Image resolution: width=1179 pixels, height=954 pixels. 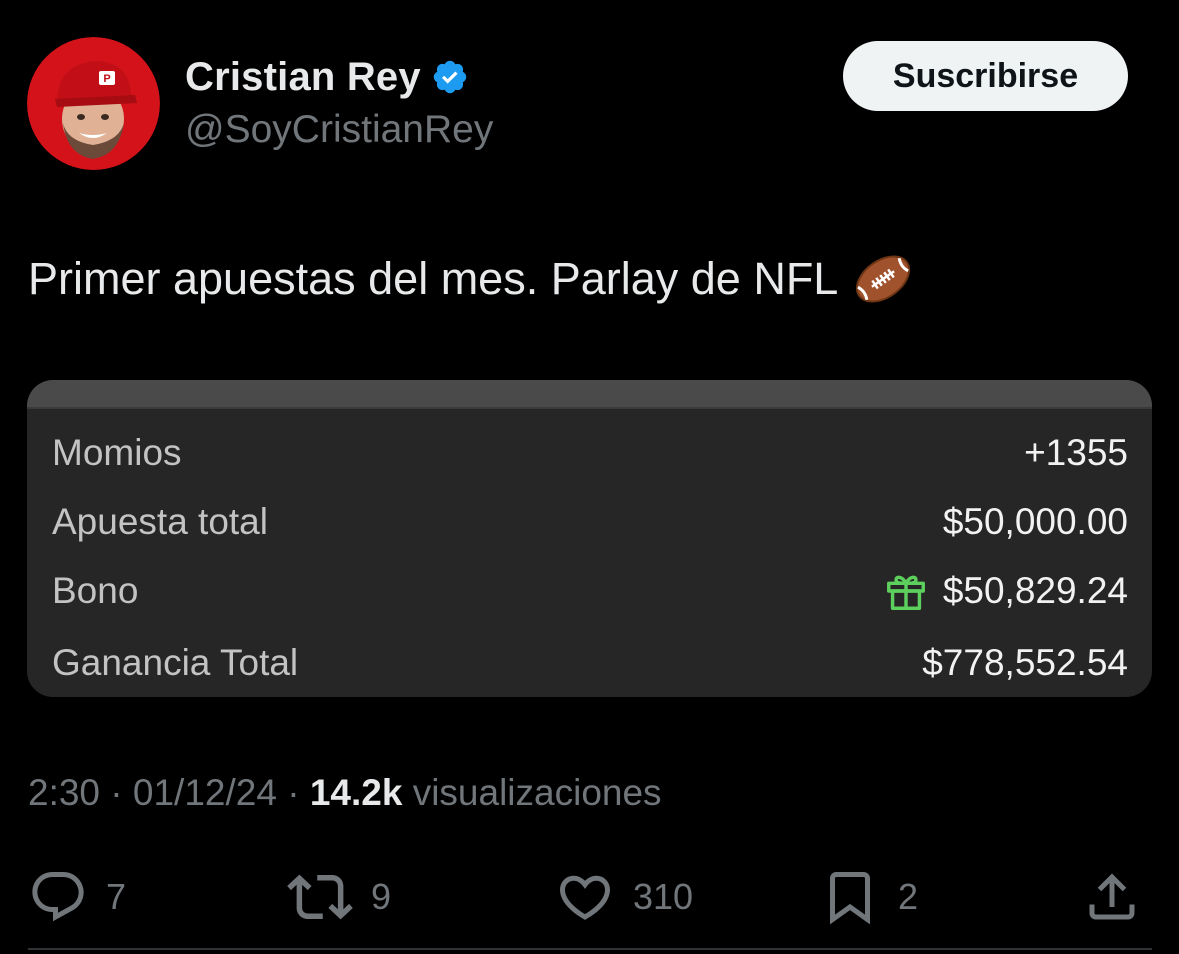 I want to click on tweet-meta: 2:30 · 01/12/24 · 14.2k visualizaciones, so click(x=345, y=793).